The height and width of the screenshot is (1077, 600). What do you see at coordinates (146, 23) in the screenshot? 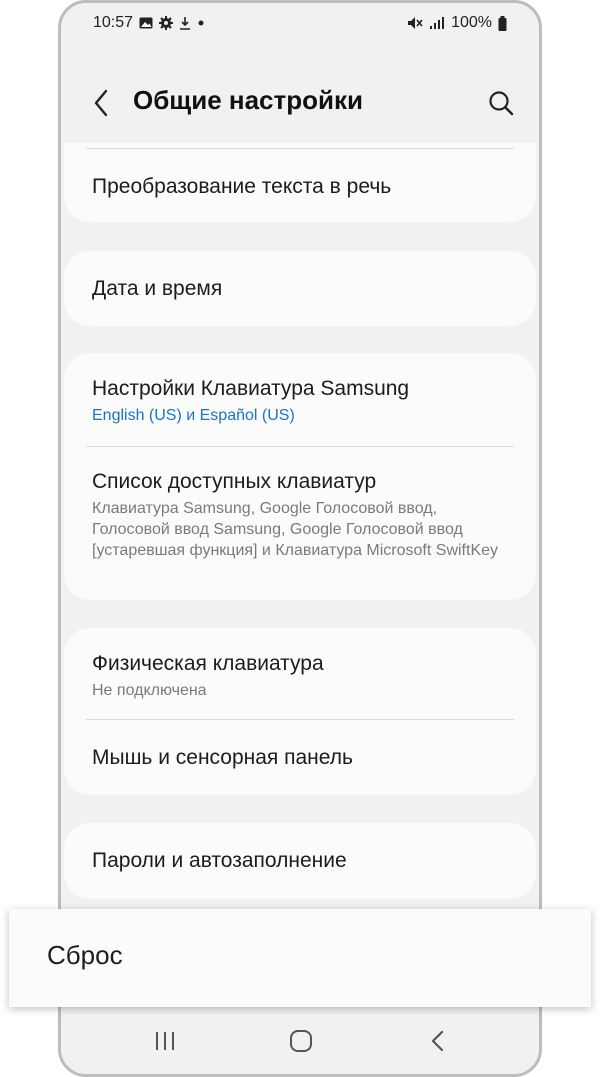
I see `image-icon` at bounding box center [146, 23].